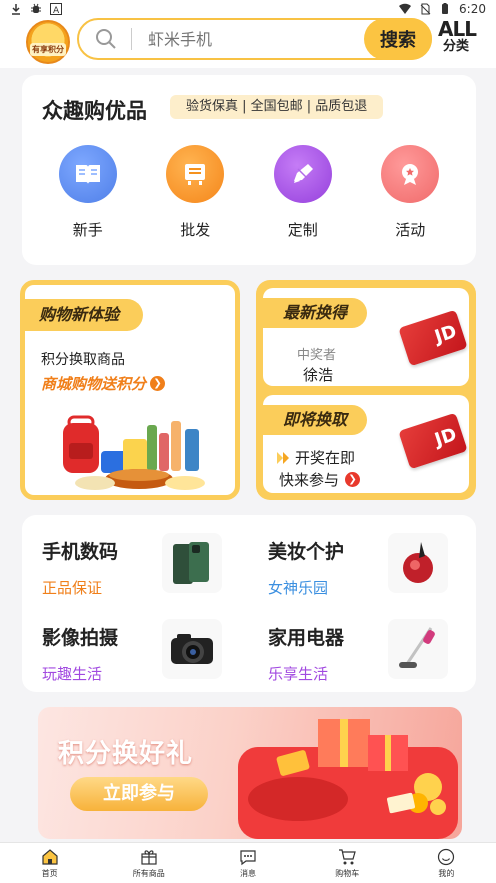  What do you see at coordinates (315, 313) in the screenshot?
I see `latest-tag: 最新换得` at bounding box center [315, 313].